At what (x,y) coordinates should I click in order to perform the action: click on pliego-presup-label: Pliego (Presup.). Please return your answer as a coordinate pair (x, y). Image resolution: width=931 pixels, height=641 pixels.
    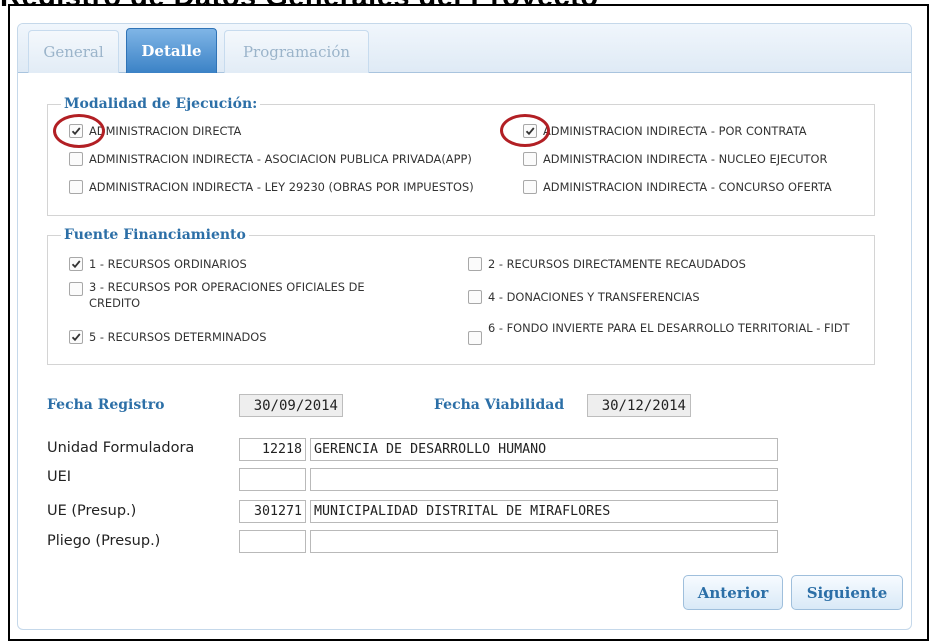
    Looking at the image, I should click on (104, 541).